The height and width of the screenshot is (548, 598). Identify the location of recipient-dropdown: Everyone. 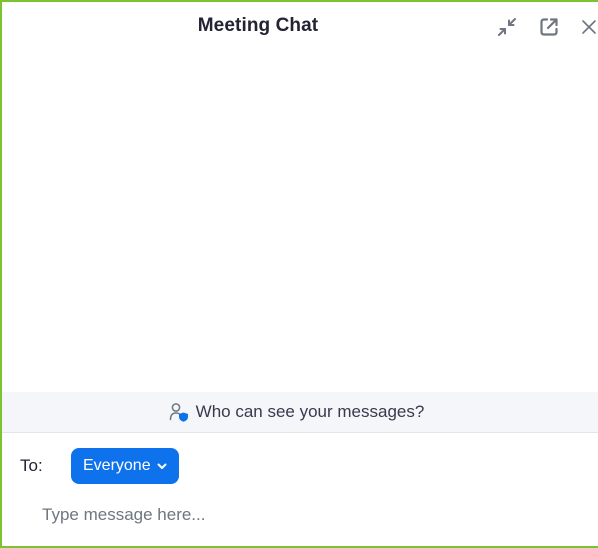
(125, 466).